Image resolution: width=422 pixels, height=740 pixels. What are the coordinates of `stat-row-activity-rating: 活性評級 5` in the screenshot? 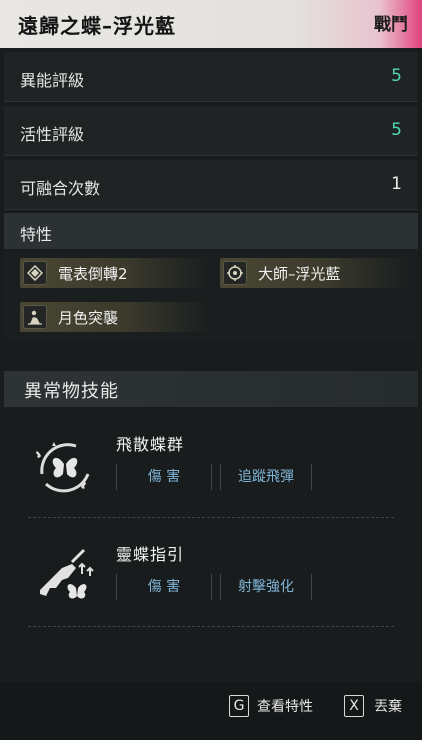 It's located at (211, 131).